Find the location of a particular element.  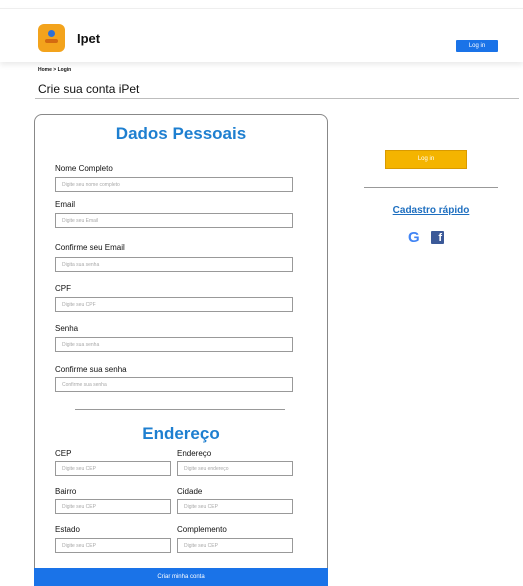

cpf-label: CPF is located at coordinates (63, 288).